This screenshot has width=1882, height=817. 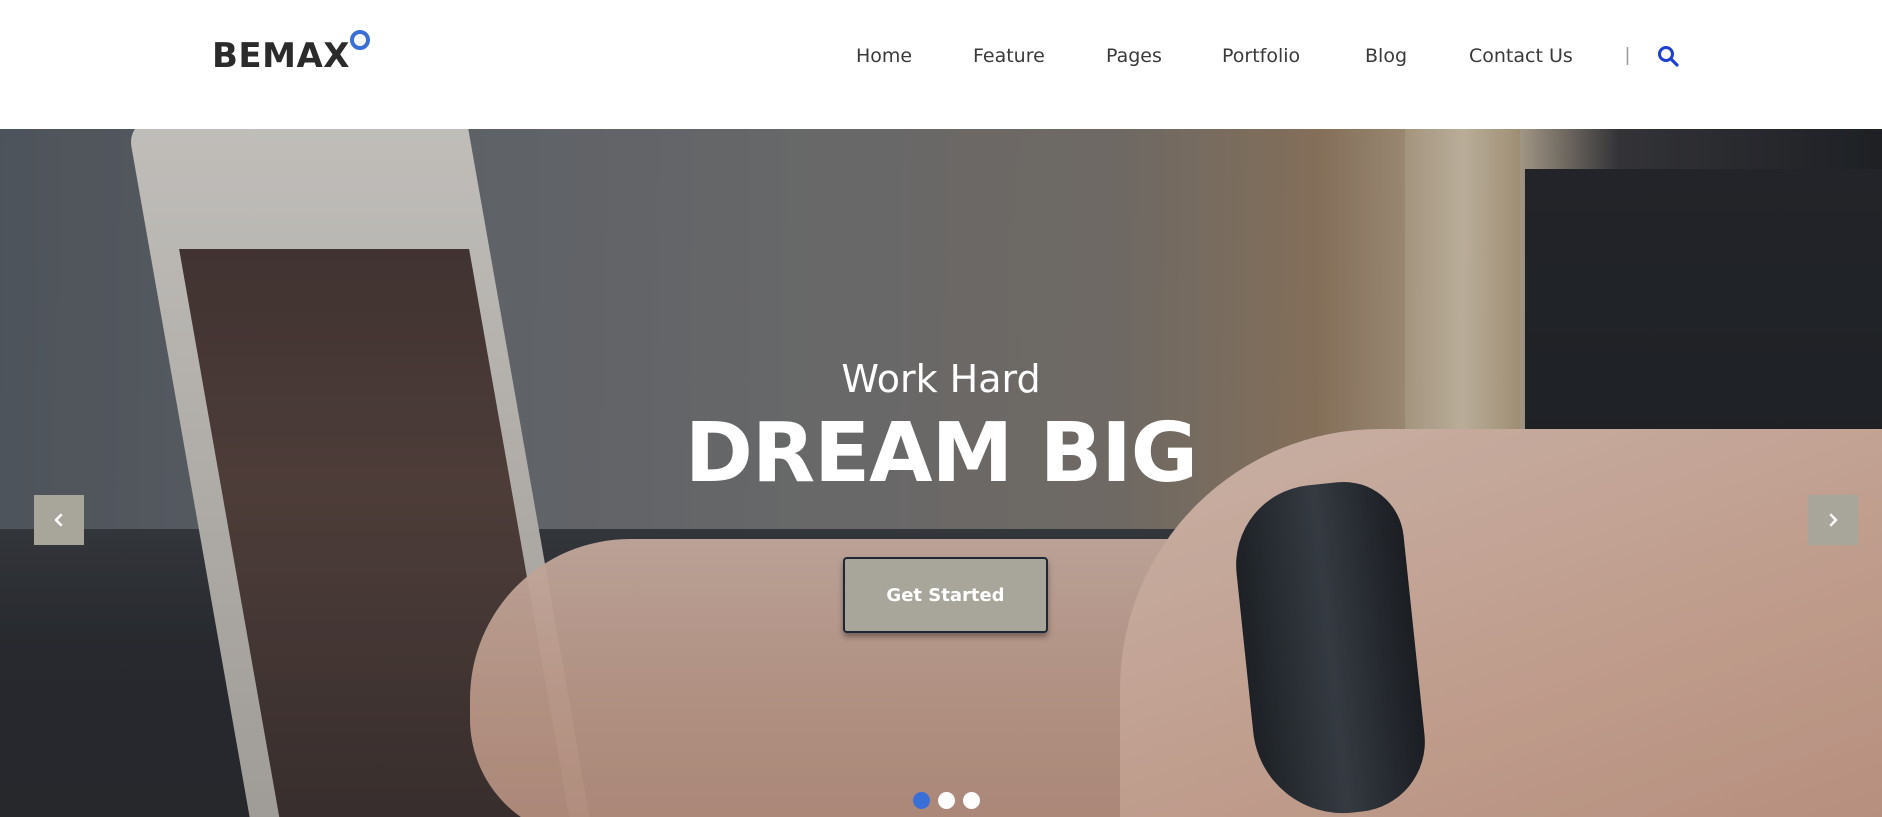 I want to click on slider-next-button, so click(x=1833, y=520).